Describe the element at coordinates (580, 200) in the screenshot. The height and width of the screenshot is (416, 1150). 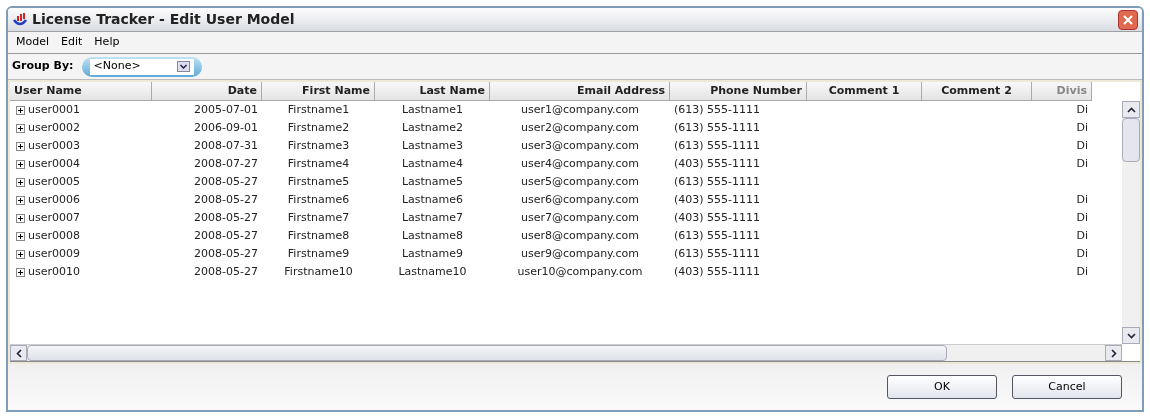
I see `table-cell-text: user6@company.com` at that location.